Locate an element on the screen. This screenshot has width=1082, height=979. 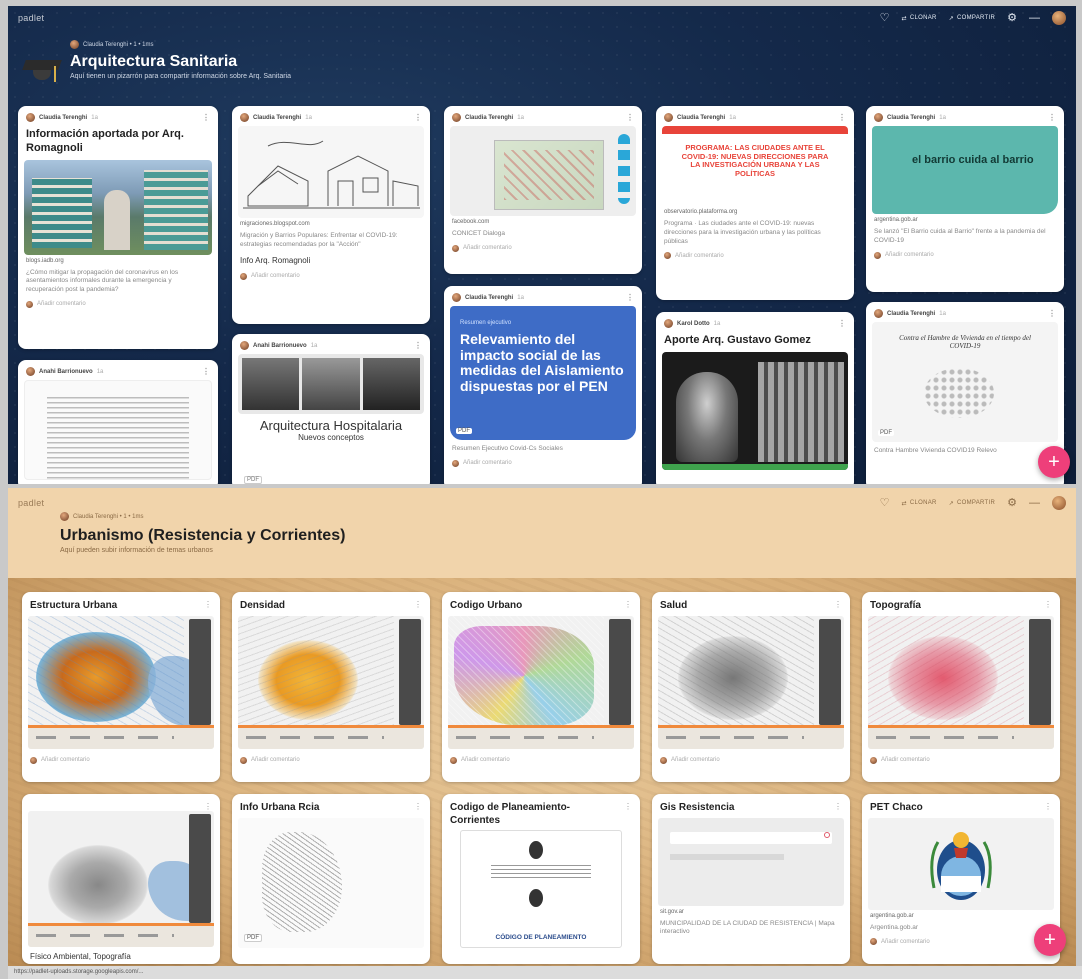
map-card-estructura-urbana: Estructura Urbana ⋮ Añadir comentario is located at coordinates (121, 687).